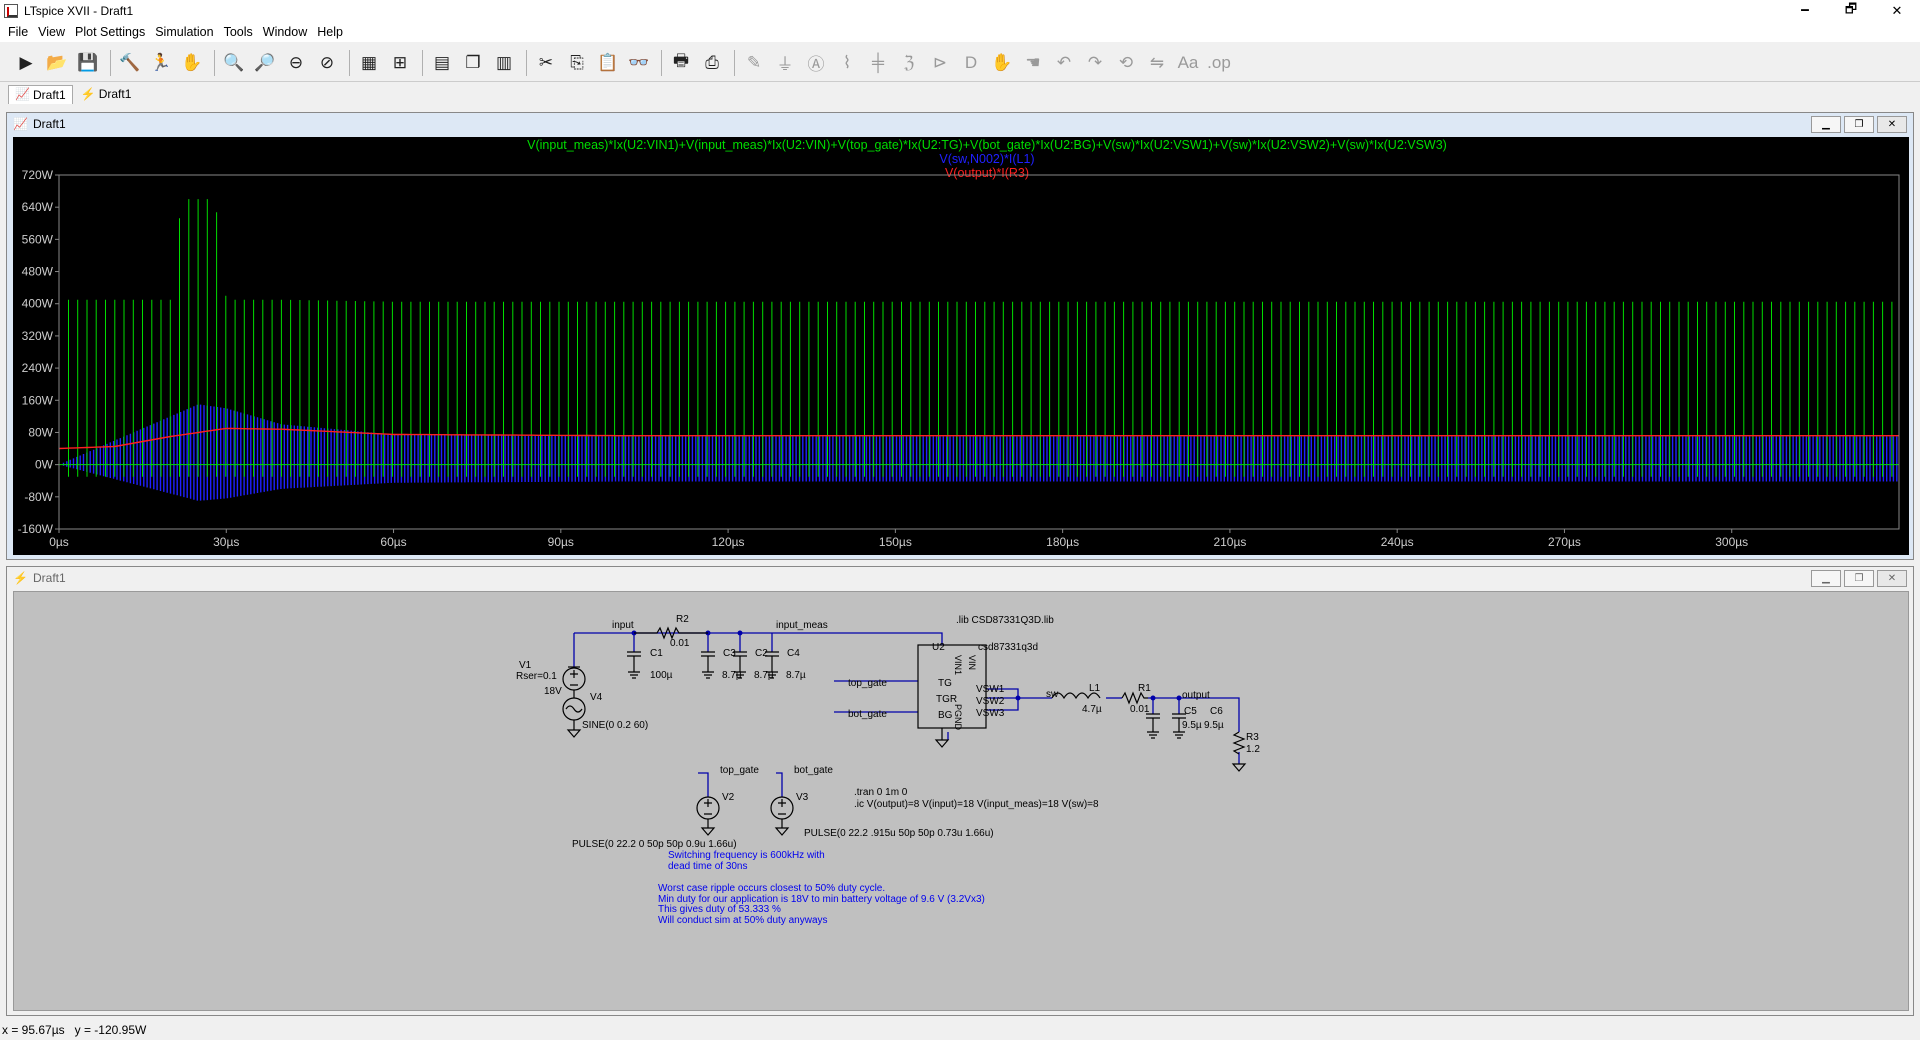 The image size is (1920, 1040). Describe the element at coordinates (285, 32) in the screenshot. I see `menu-window: Window` at that location.